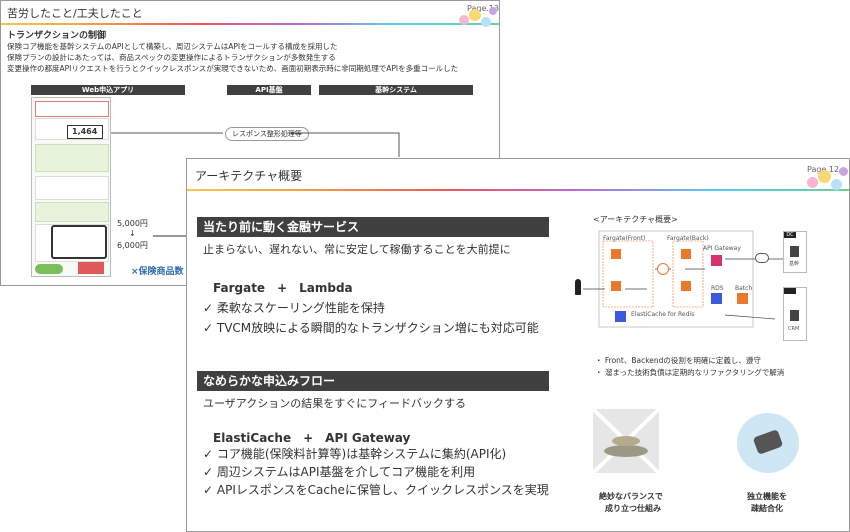  Describe the element at coordinates (373, 381) in the screenshot. I see `section-heading-smooth-flow: なめらかな申込みフロー` at that location.